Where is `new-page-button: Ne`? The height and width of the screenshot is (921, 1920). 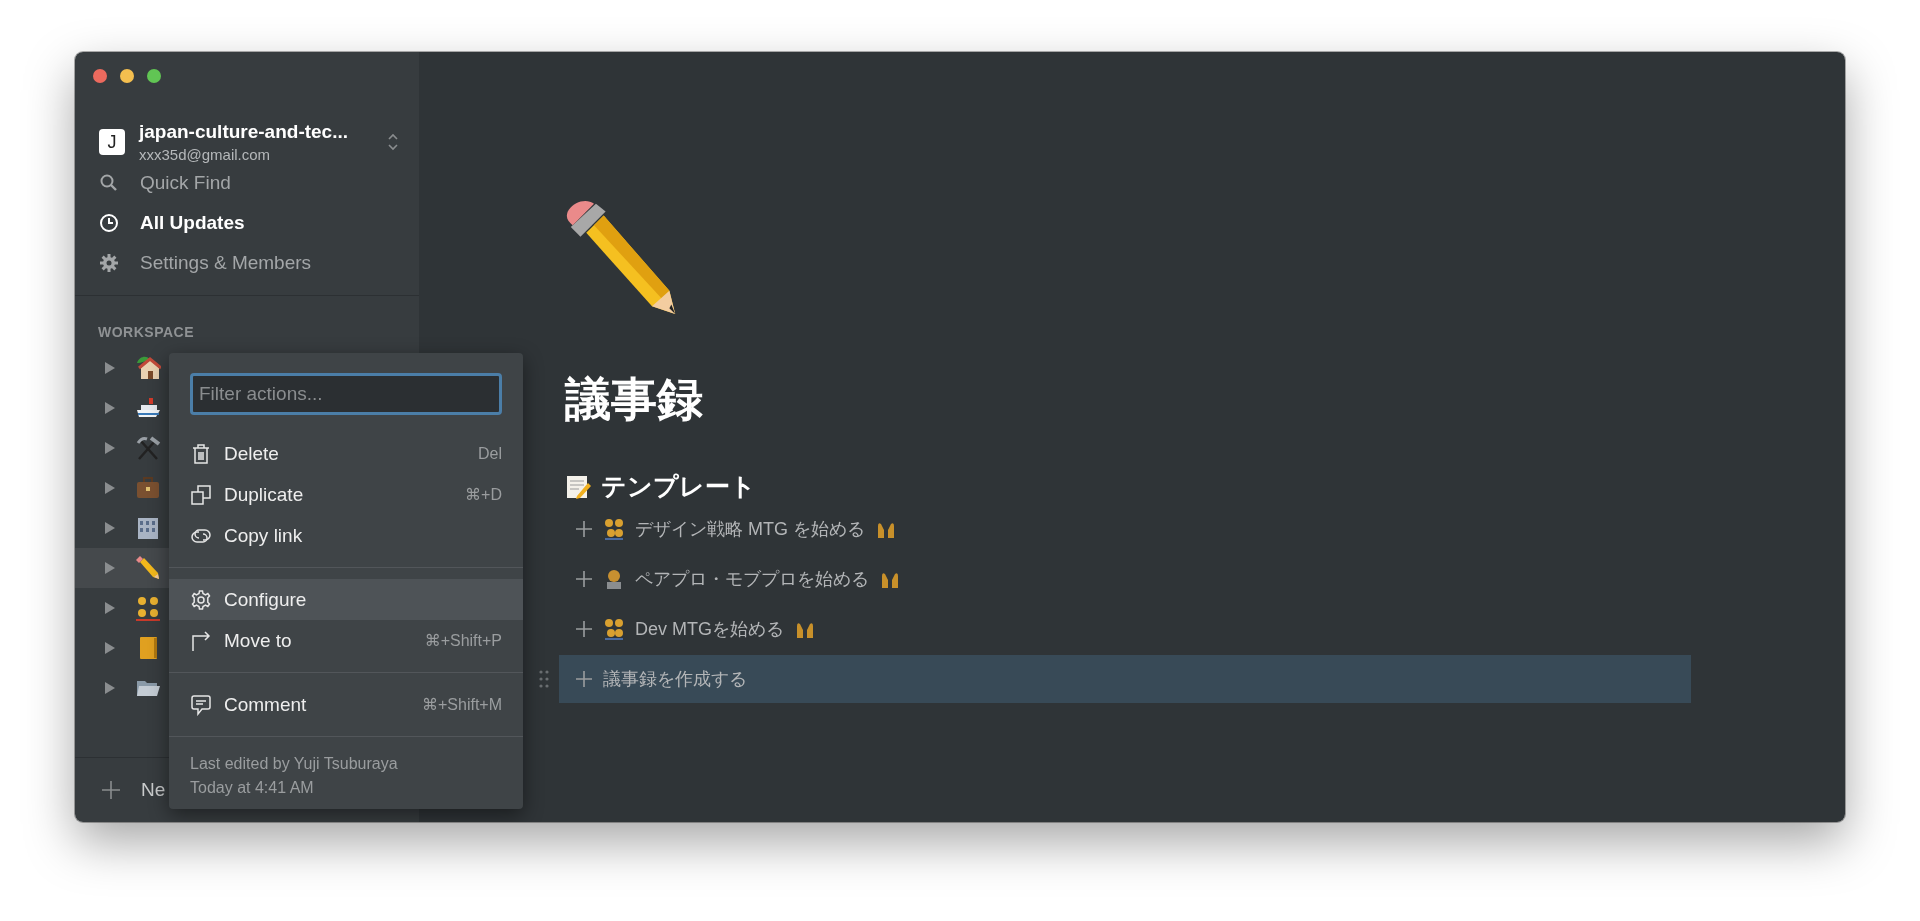
new-page-button: Ne is located at coordinates (153, 790).